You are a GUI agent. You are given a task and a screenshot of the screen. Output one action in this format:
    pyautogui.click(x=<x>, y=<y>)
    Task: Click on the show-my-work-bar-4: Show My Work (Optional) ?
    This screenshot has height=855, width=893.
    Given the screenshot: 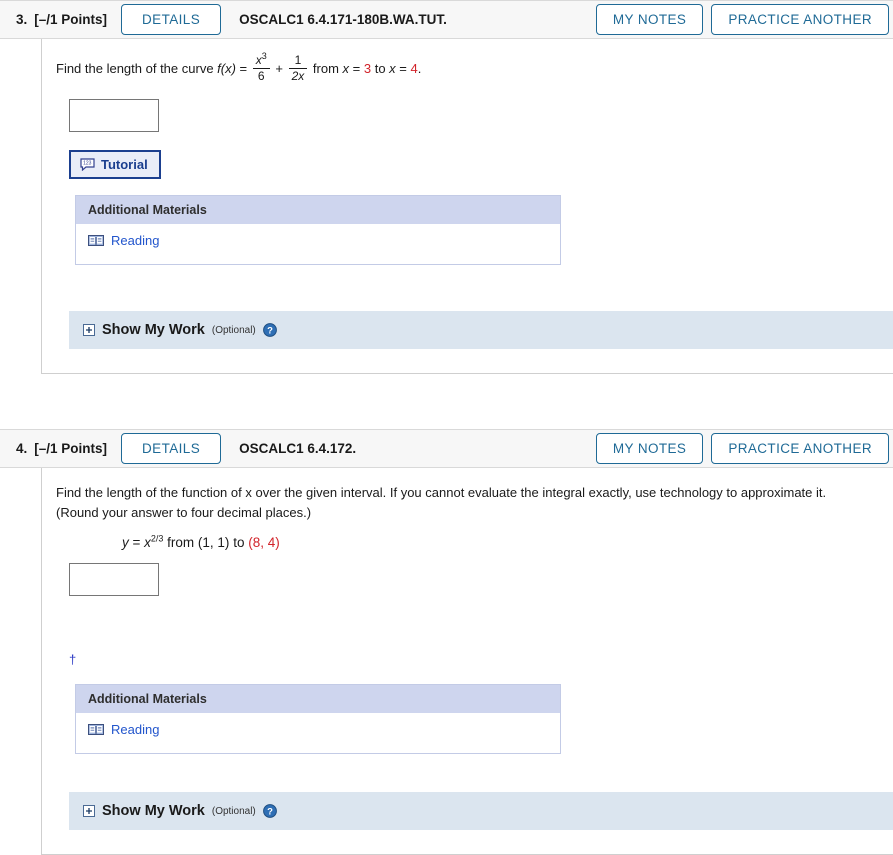 What is the action you would take?
    pyautogui.click(x=481, y=811)
    